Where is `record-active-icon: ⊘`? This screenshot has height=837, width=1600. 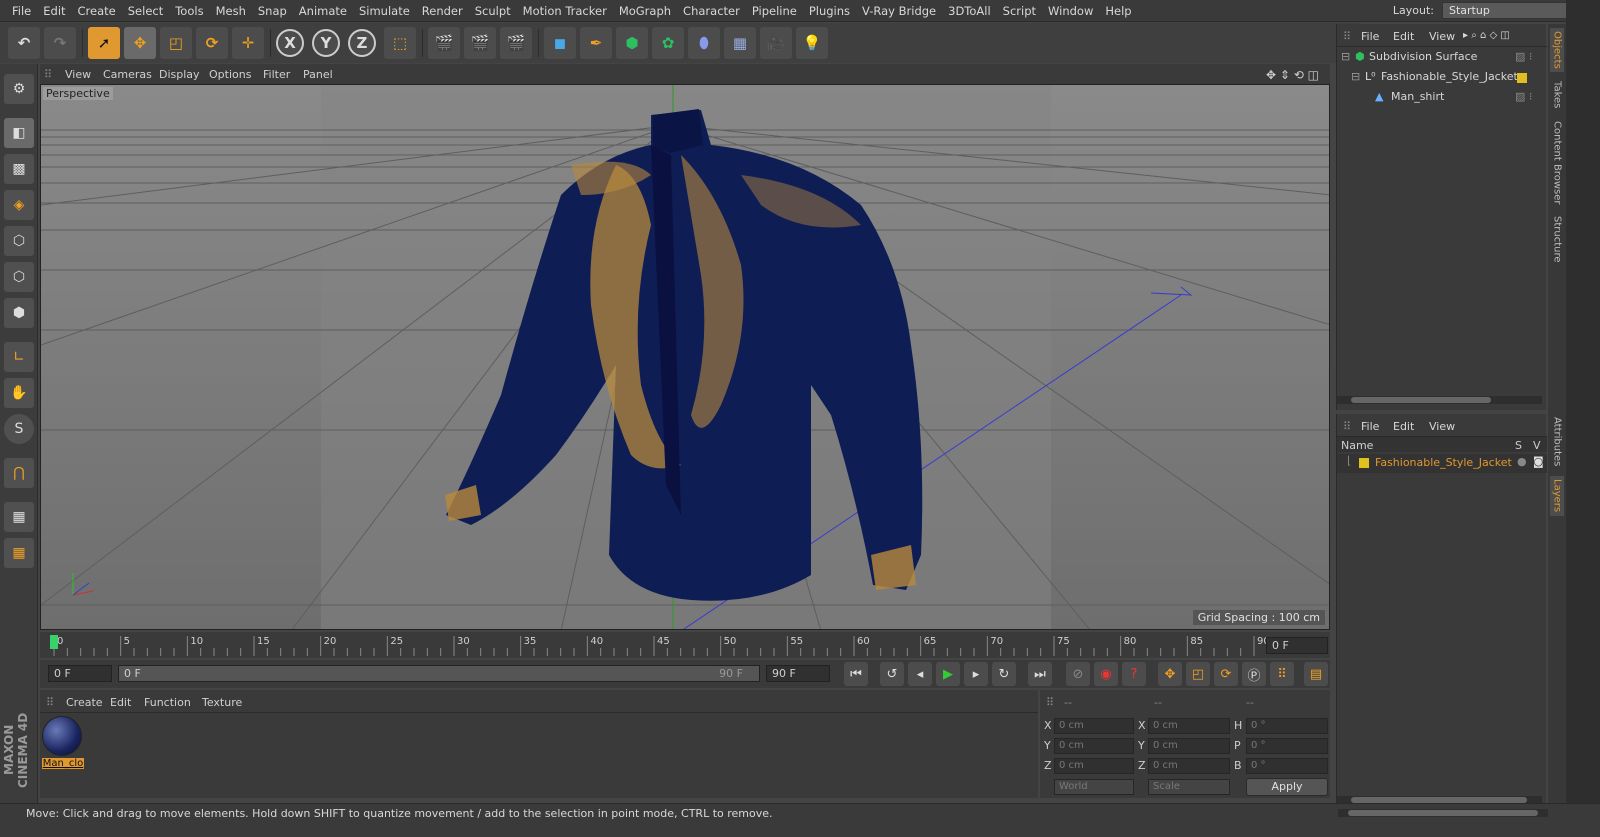
record-active-icon: ⊘ is located at coordinates (1078, 674).